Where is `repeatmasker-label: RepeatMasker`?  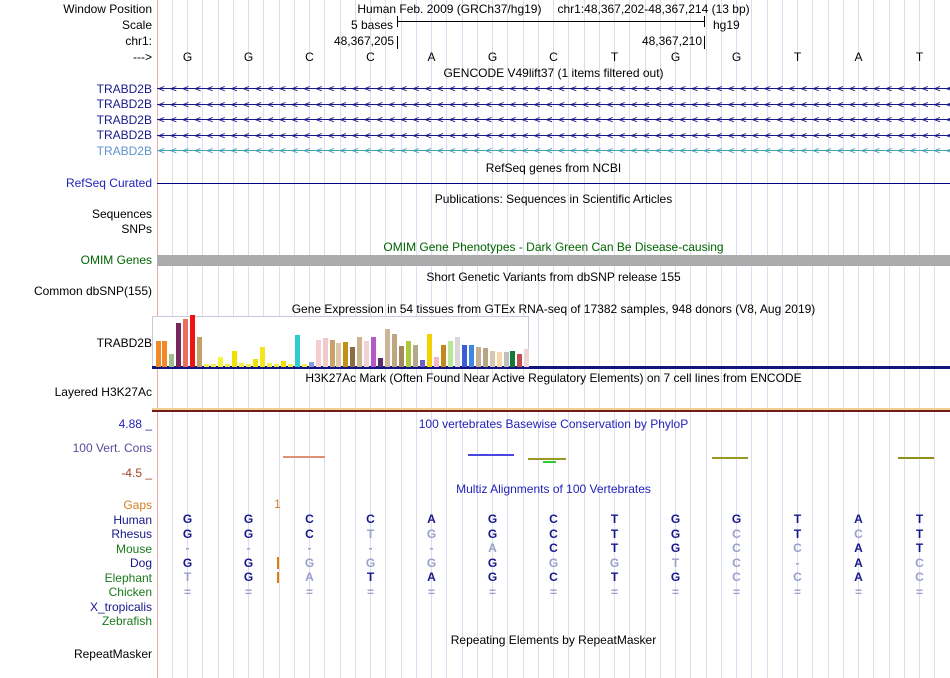 repeatmasker-label: RepeatMasker is located at coordinates (76, 654).